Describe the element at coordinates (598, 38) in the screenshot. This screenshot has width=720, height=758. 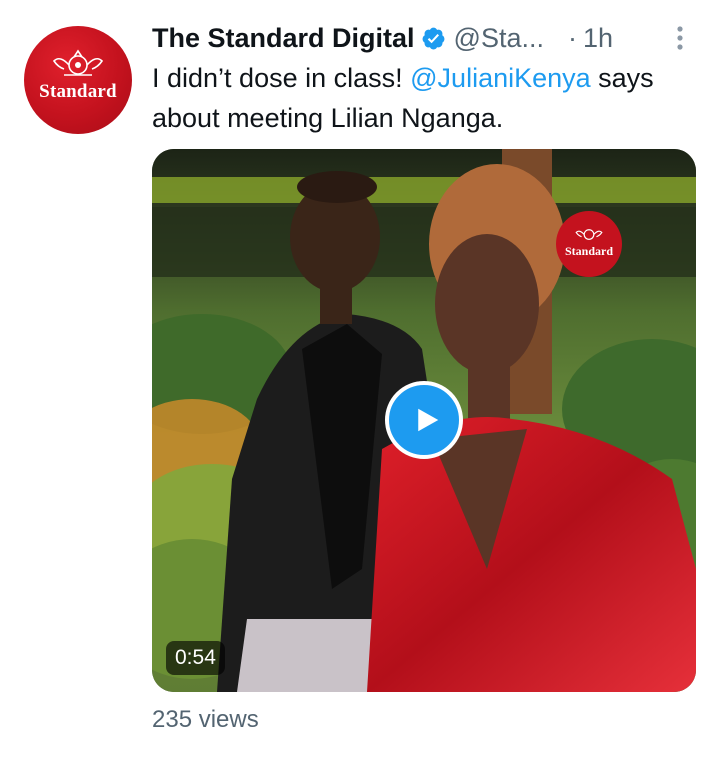
I see `timestamp: 1h` at that location.